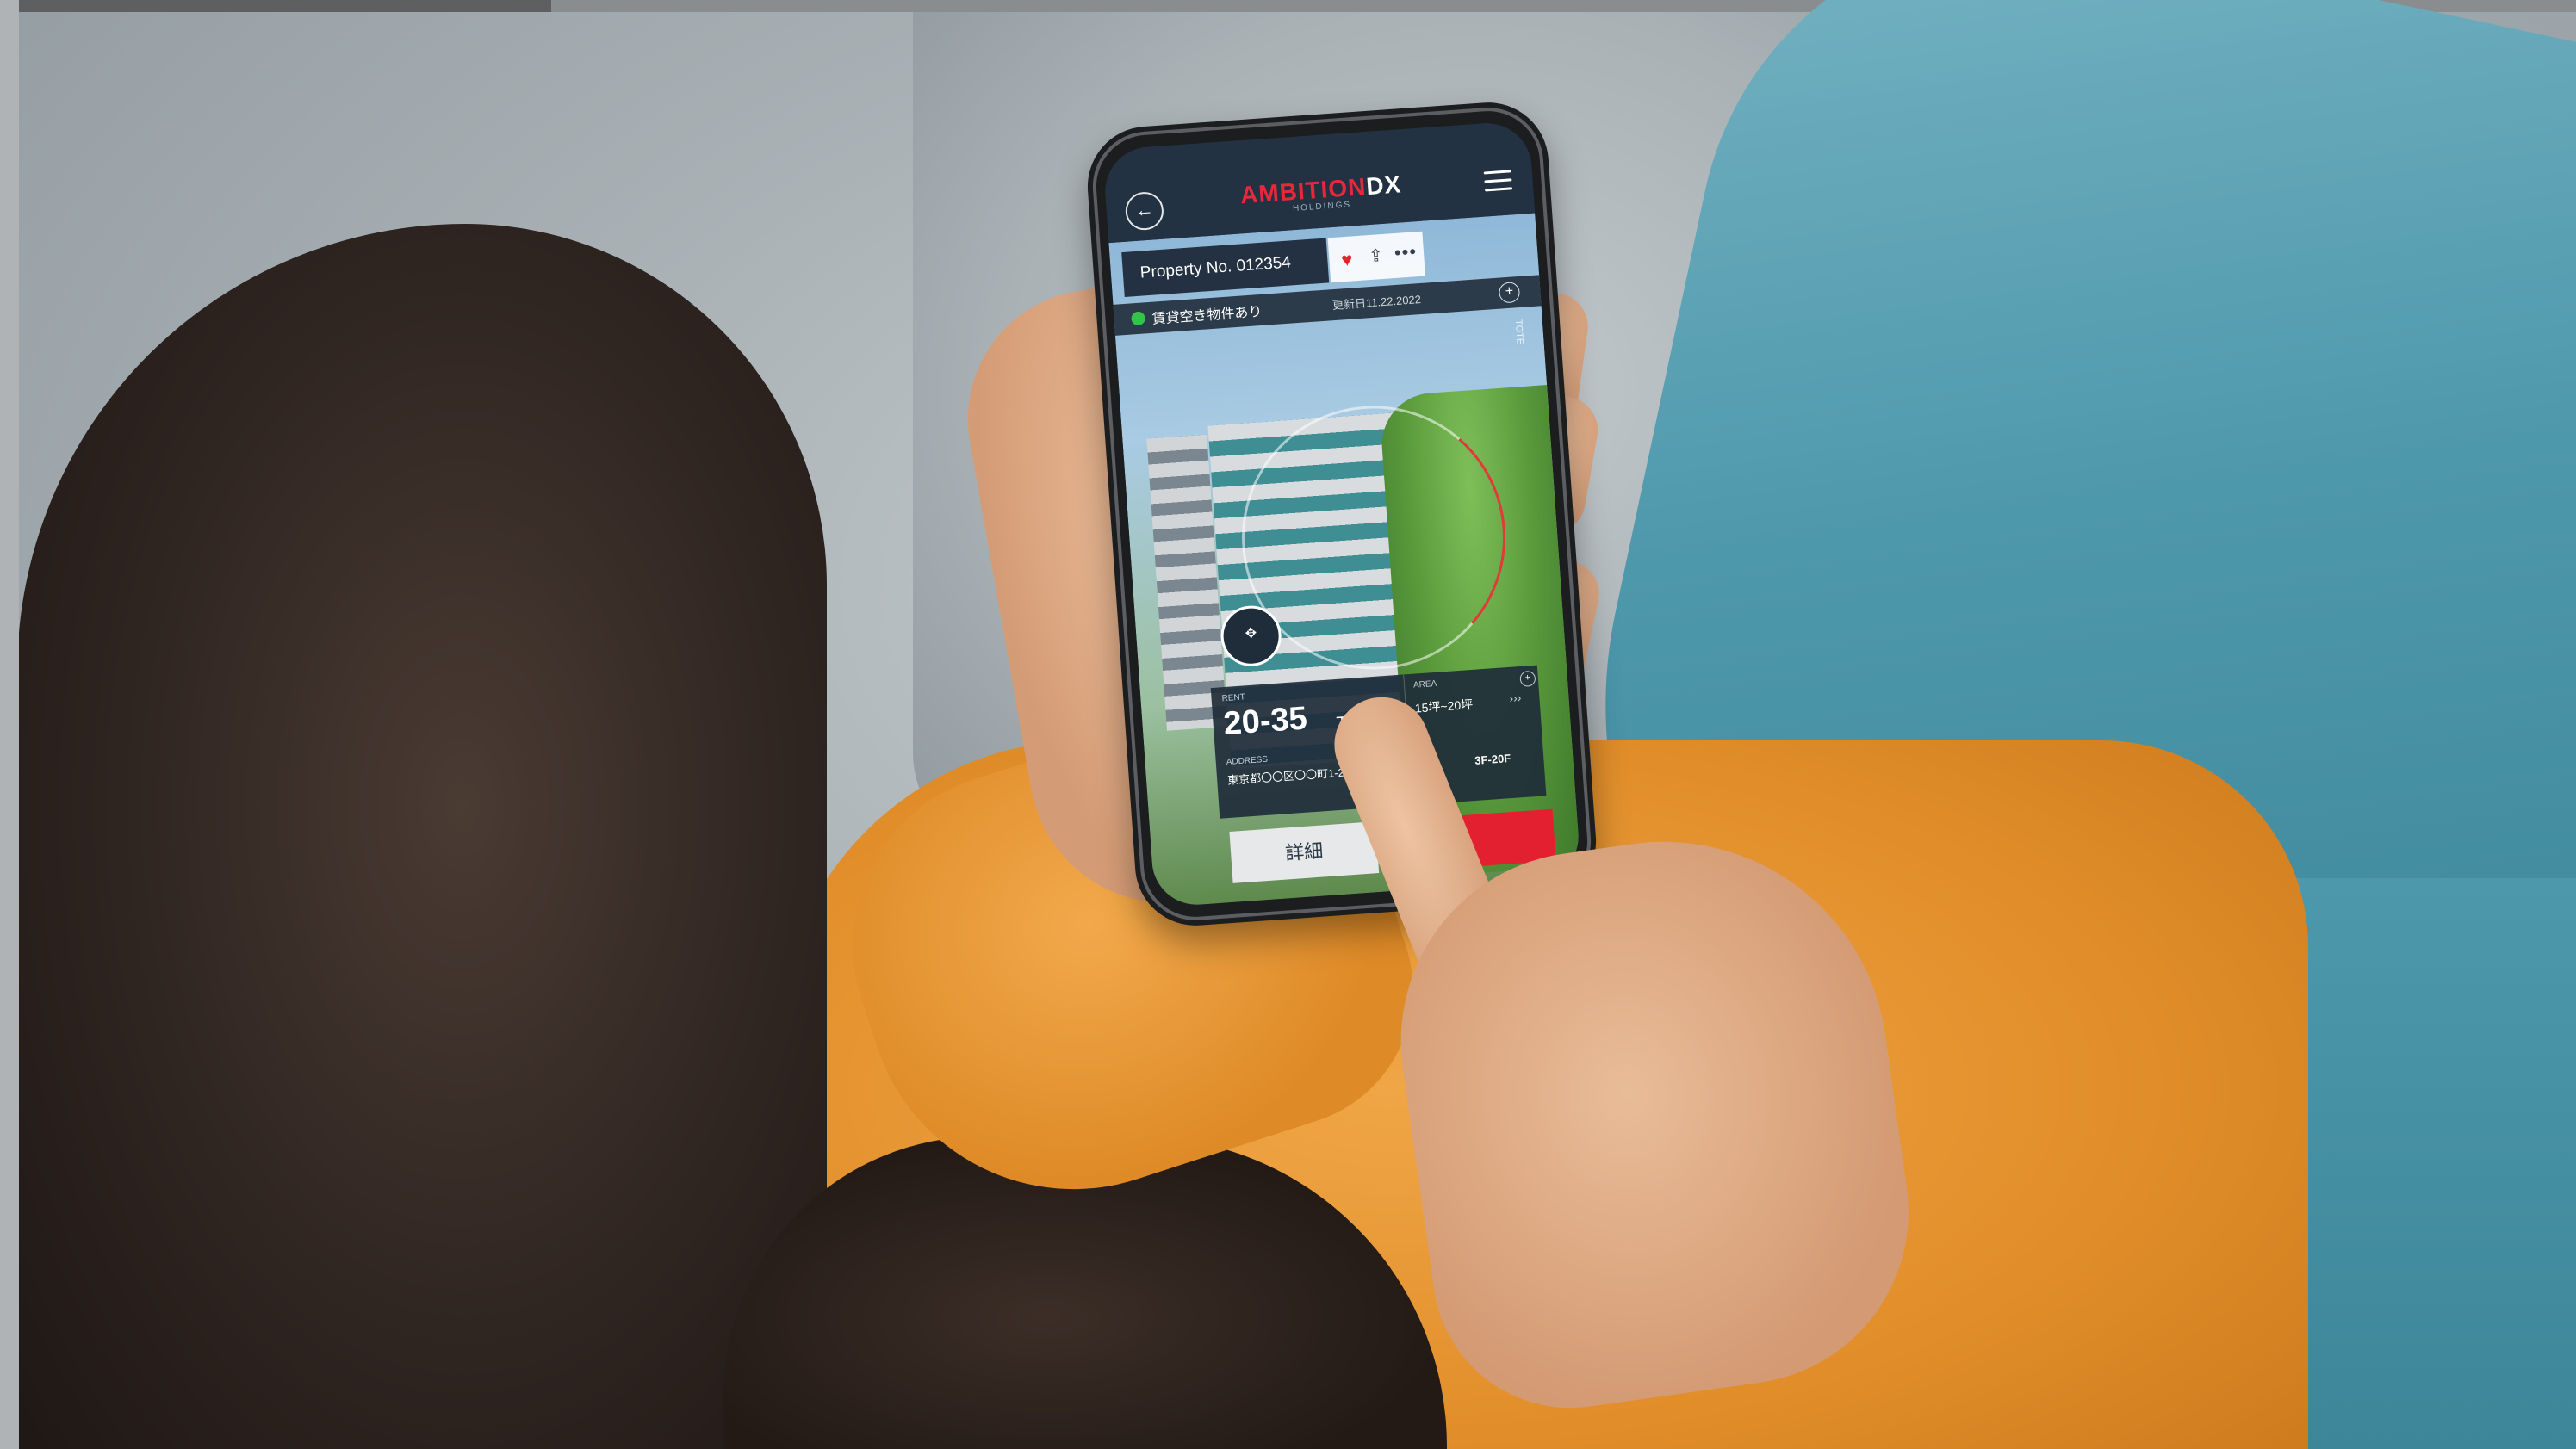  I want to click on detail-button: 詳細, so click(1304, 852).